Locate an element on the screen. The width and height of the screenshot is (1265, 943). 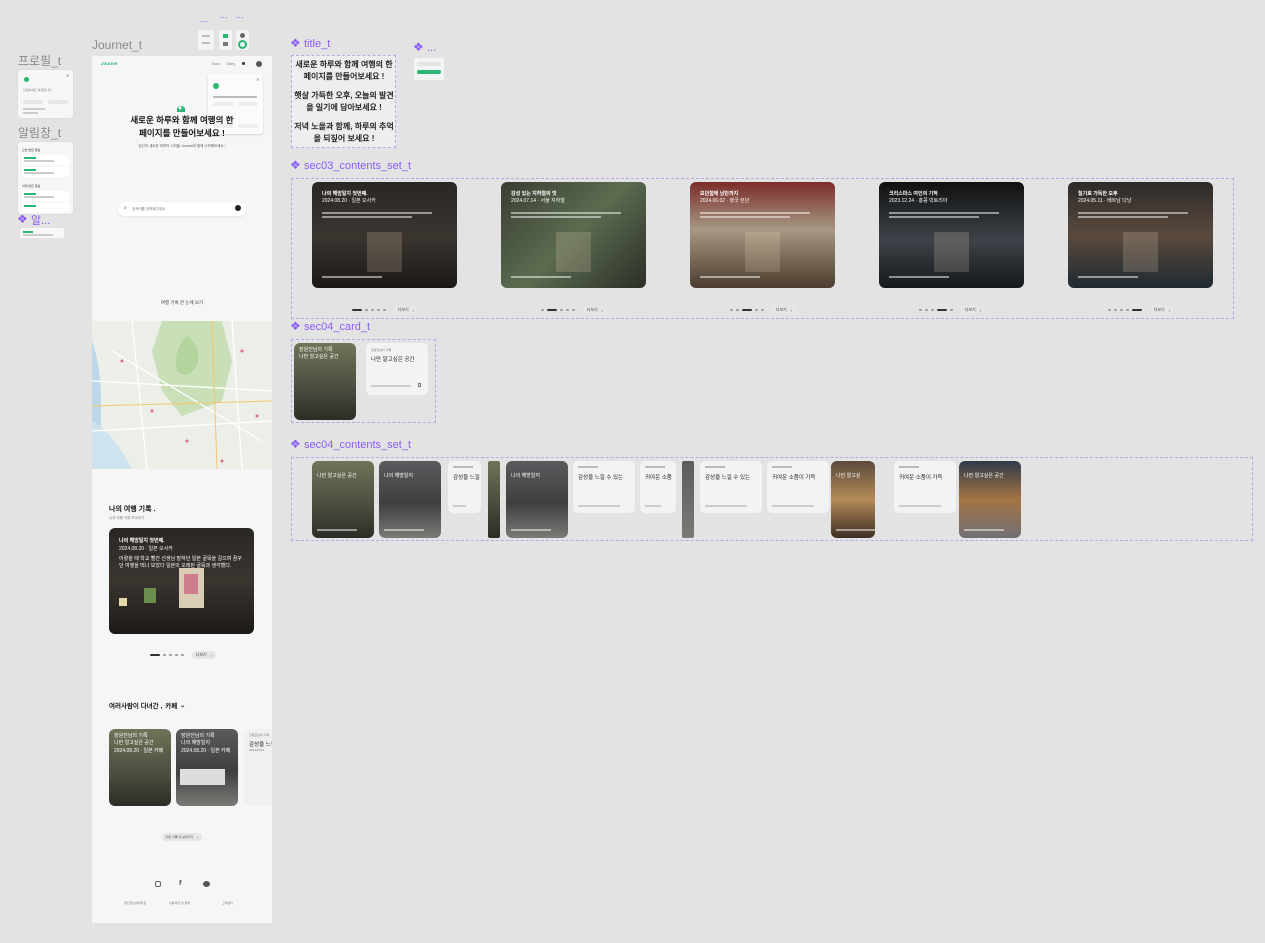
search-input is located at coordinates (182, 209).